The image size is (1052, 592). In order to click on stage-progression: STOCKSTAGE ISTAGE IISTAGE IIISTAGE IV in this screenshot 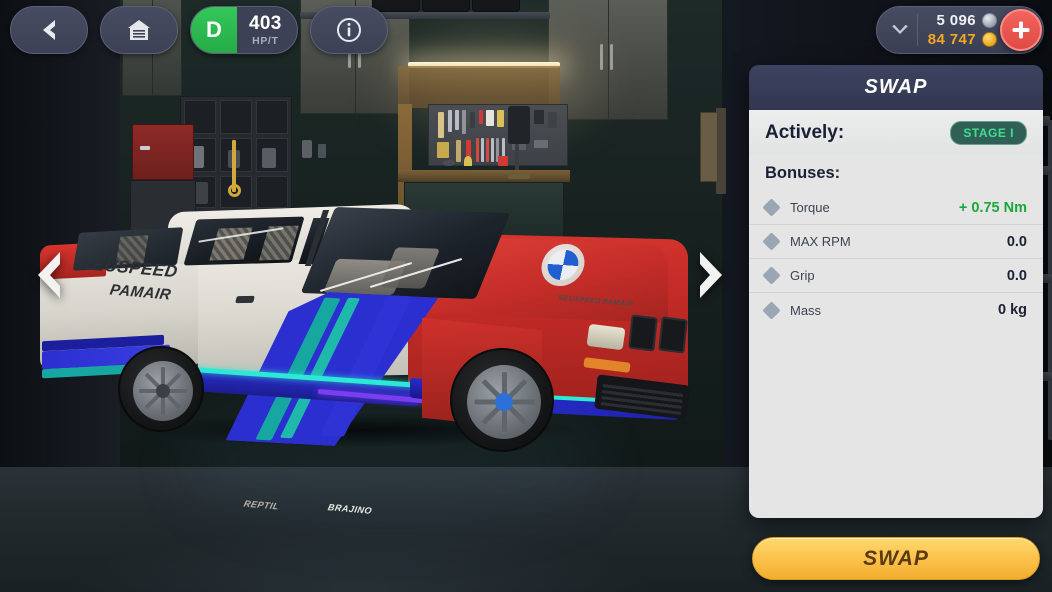, I will do `click(374, 534)`.